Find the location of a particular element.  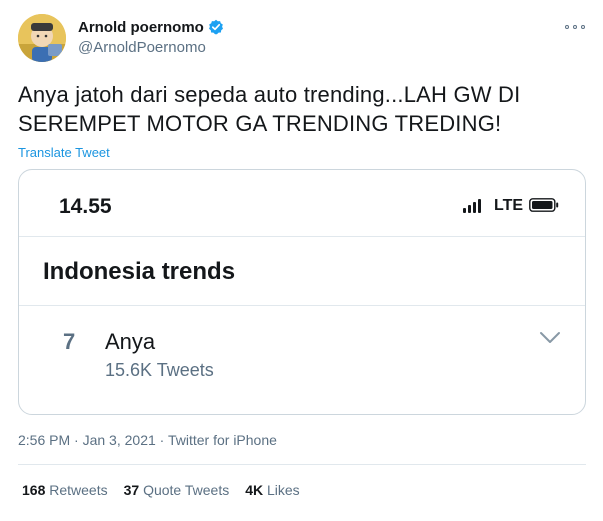

engagement-stats: 168 Retweets 37 Quote Tweets 4K Likes is located at coordinates (169, 490).